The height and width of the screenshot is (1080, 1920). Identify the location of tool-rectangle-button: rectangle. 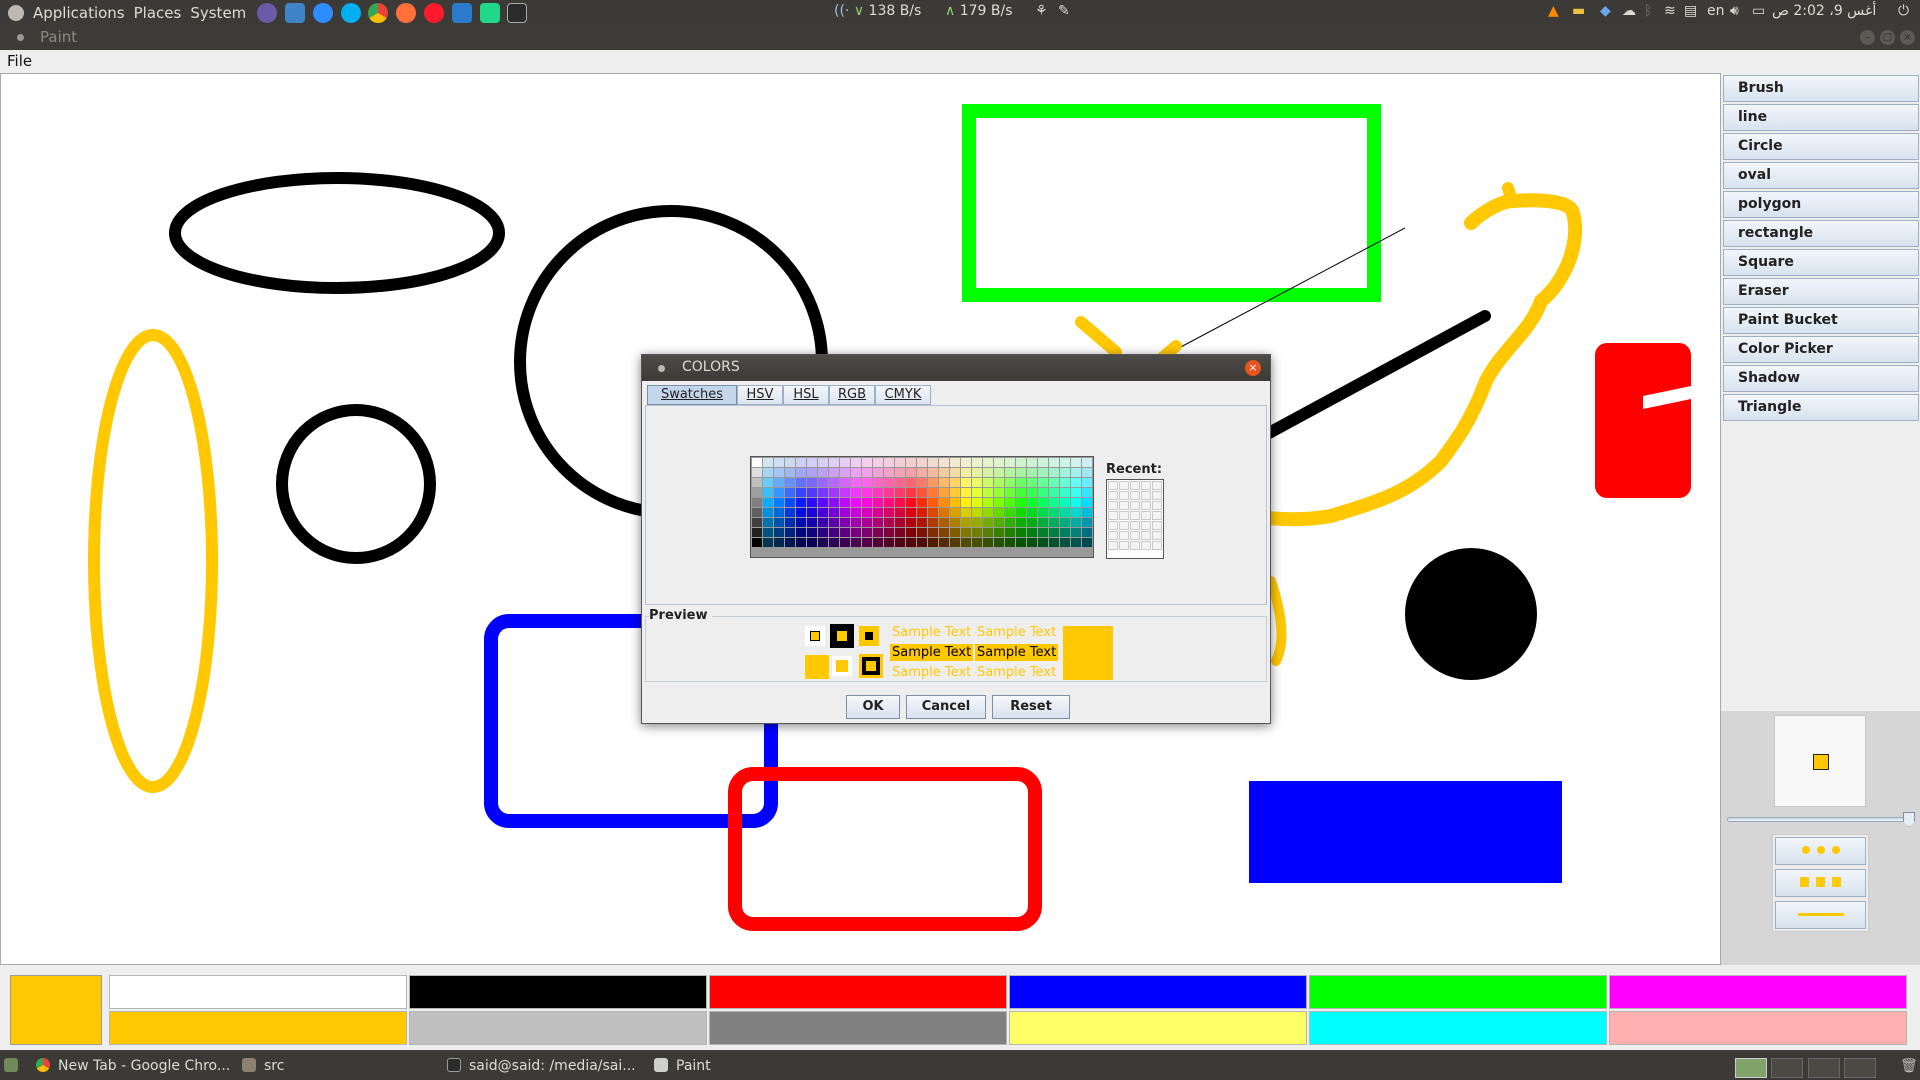
(1821, 233).